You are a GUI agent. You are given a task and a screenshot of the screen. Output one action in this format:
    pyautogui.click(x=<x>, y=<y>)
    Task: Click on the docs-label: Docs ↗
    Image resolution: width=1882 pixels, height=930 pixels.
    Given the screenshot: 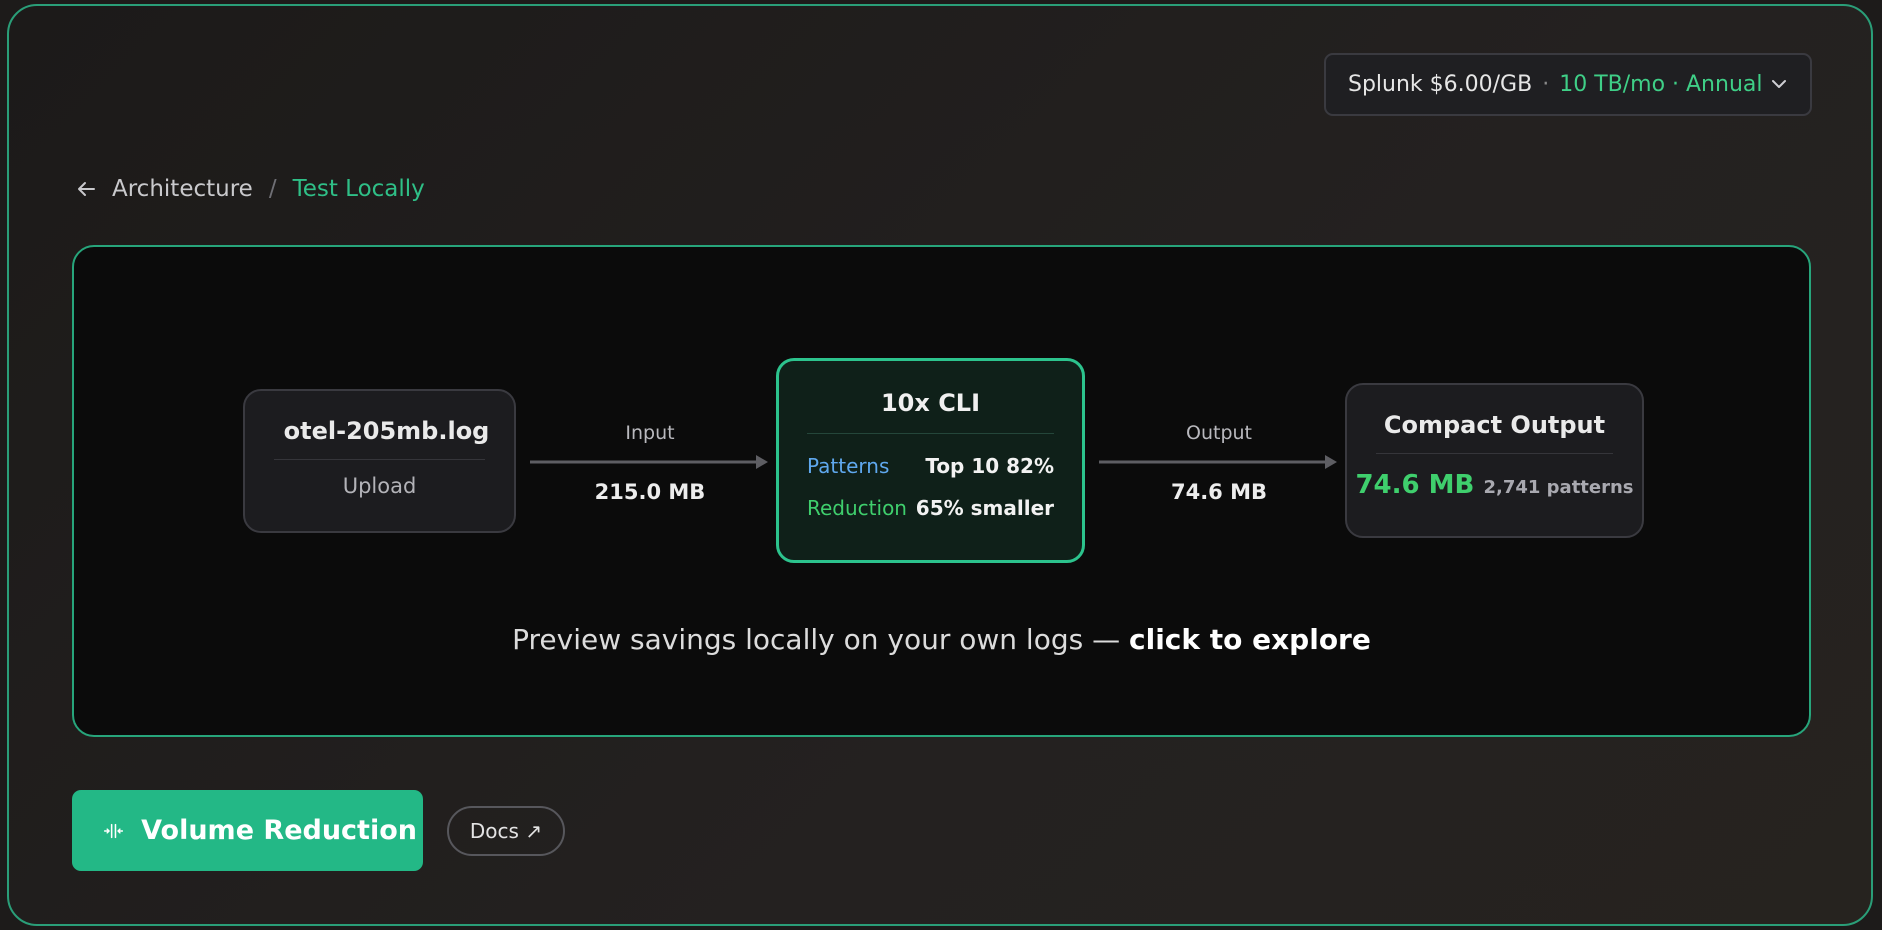 What is the action you would take?
    pyautogui.click(x=506, y=831)
    